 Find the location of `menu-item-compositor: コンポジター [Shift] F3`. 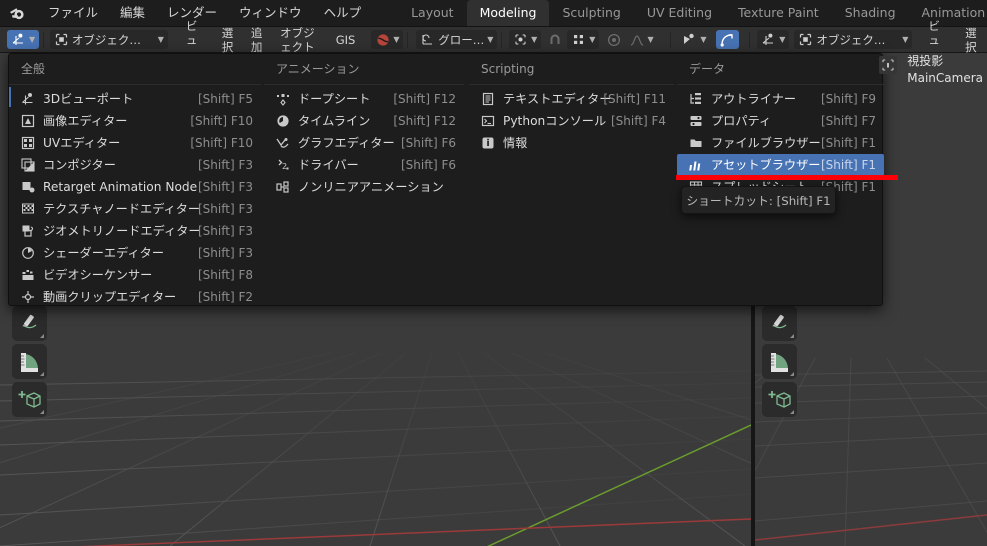

menu-item-compositor: コンポジター [Shift] F3 is located at coordinates (135, 165).